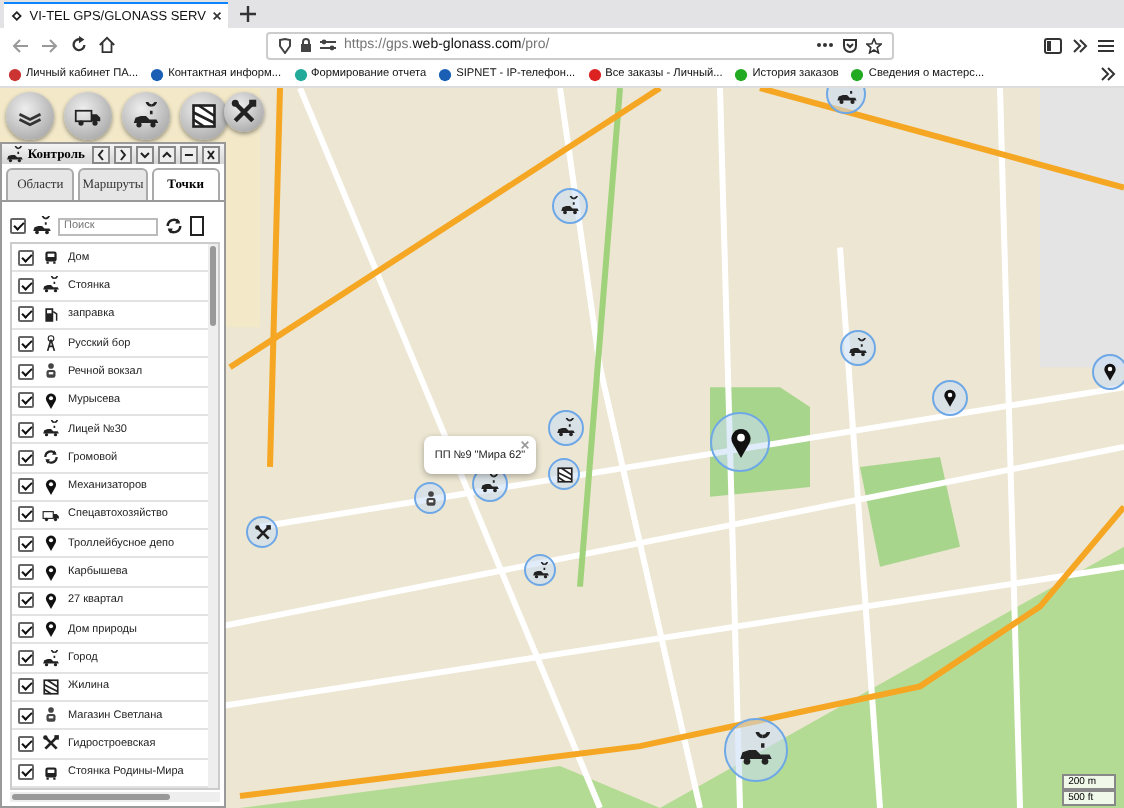  What do you see at coordinates (79, 45) in the screenshot?
I see `reload-icon` at bounding box center [79, 45].